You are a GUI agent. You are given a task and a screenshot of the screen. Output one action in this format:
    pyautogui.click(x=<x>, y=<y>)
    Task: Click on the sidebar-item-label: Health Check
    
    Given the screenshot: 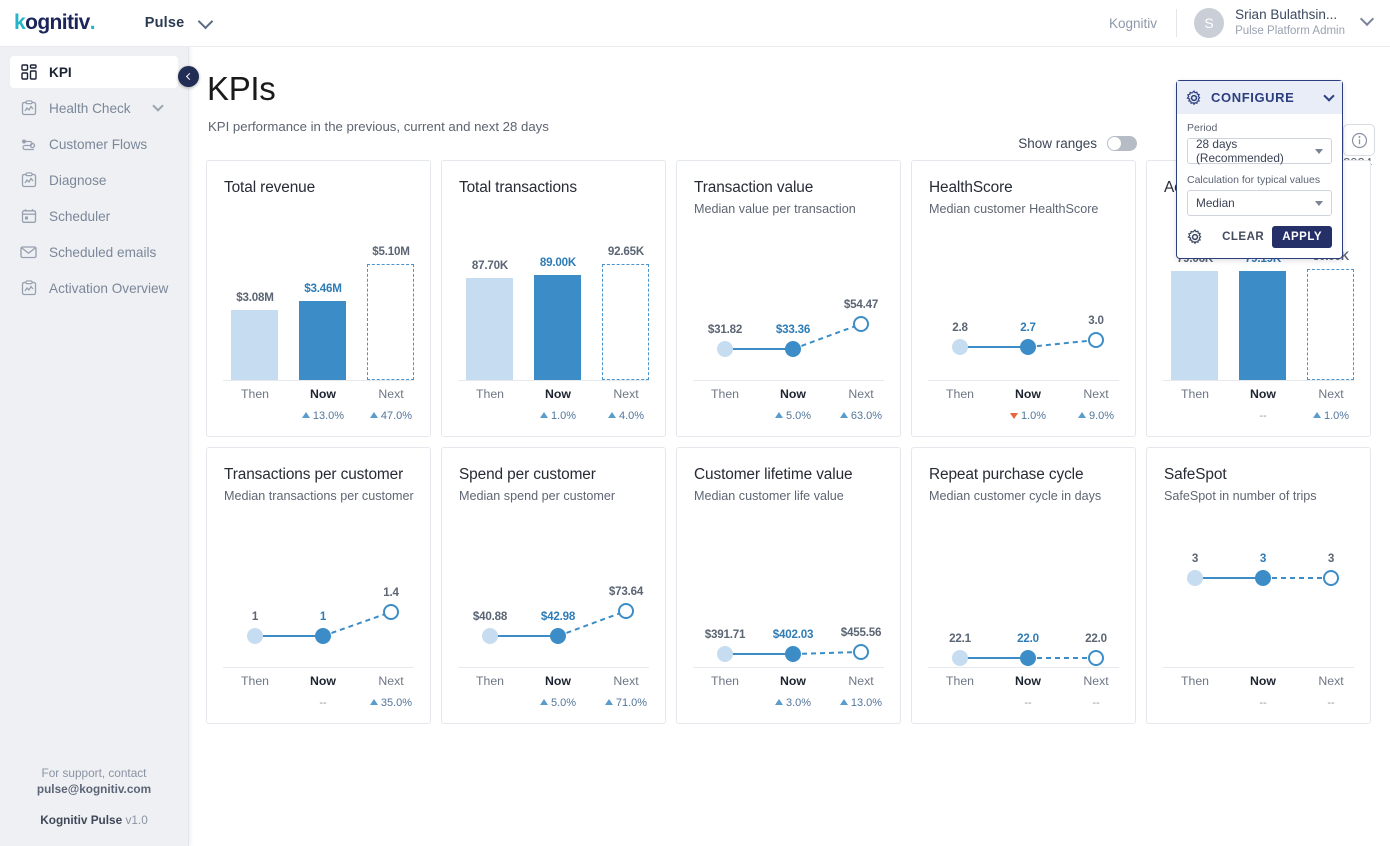 What is the action you would take?
    pyautogui.click(x=90, y=108)
    